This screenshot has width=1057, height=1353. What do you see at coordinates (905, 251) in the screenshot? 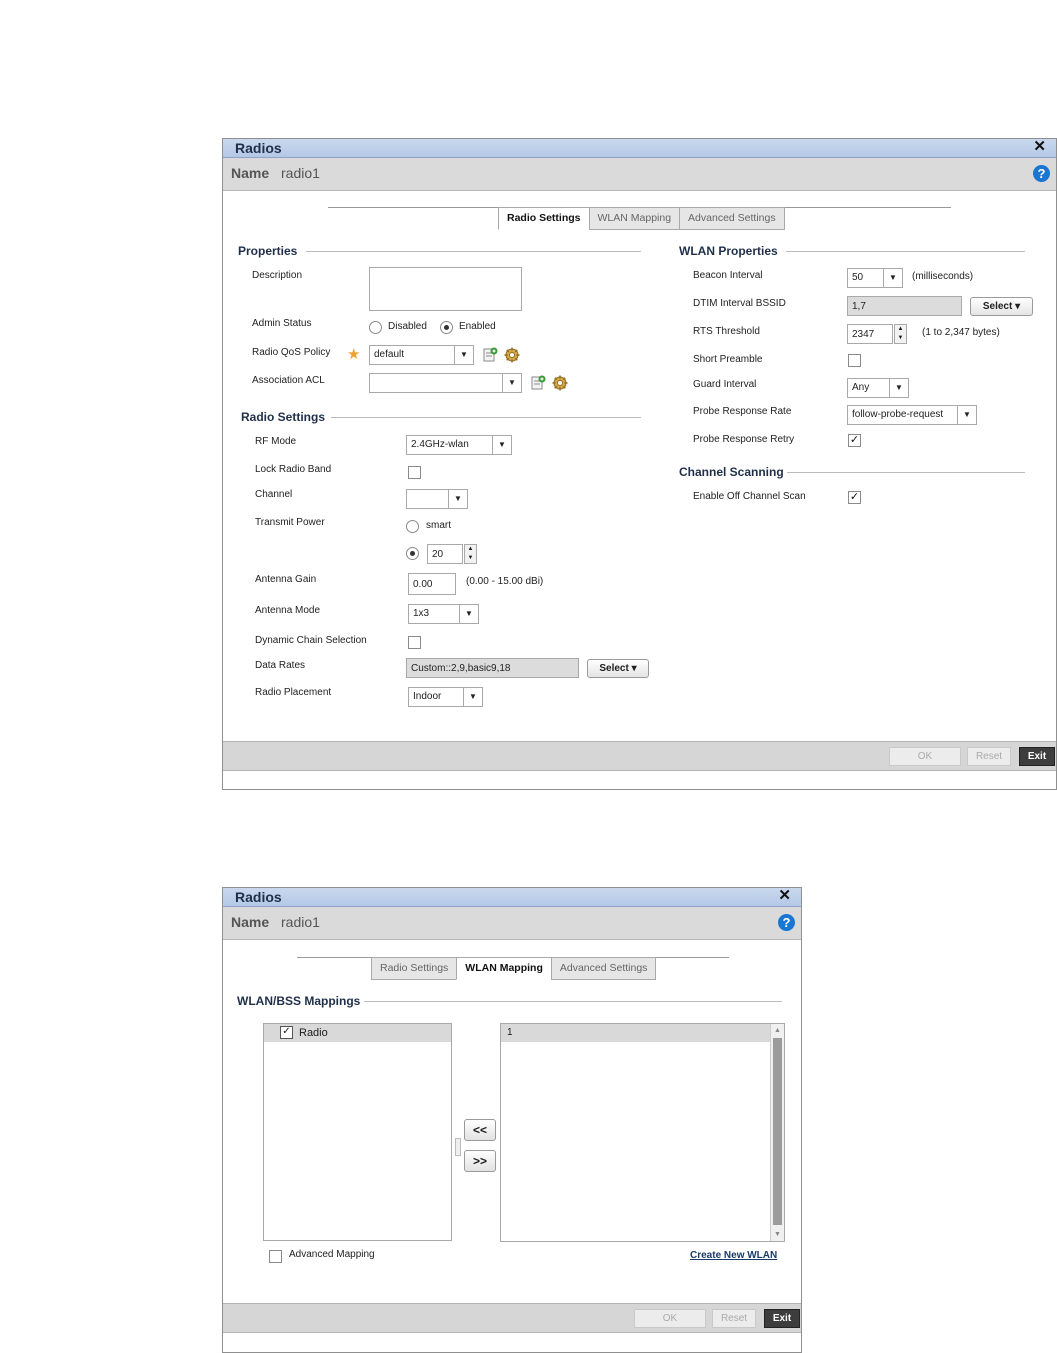
I see `wlan-properties-divider` at bounding box center [905, 251].